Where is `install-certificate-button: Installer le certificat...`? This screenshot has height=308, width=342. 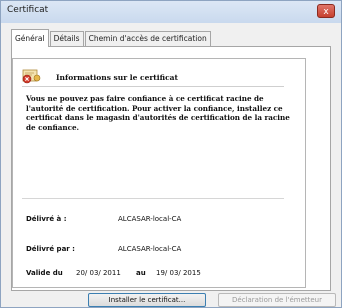
install-certificate-button: Installer le certificat... is located at coordinates (147, 300).